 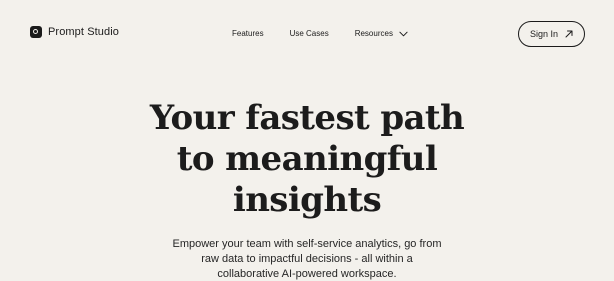 What do you see at coordinates (307, 200) in the screenshot?
I see `hero-title-line: insights` at bounding box center [307, 200].